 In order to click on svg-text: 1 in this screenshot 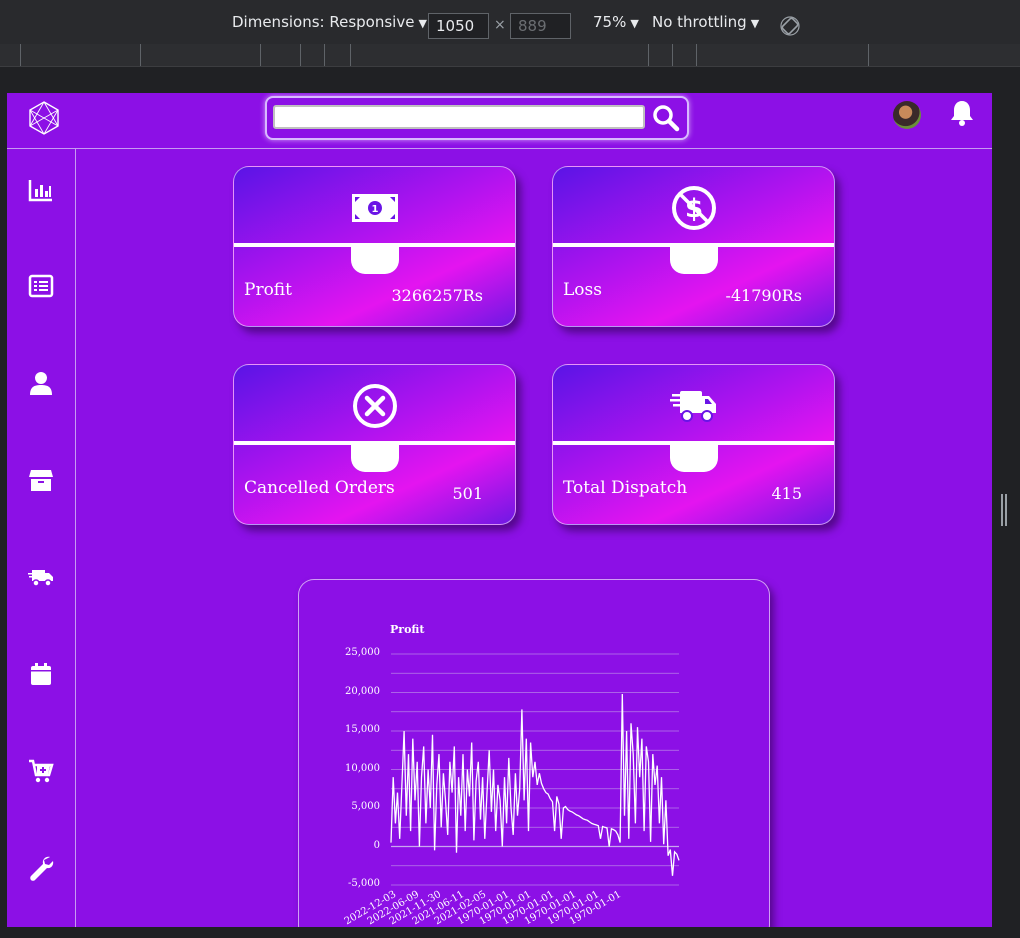, I will do `click(375, 209)`.